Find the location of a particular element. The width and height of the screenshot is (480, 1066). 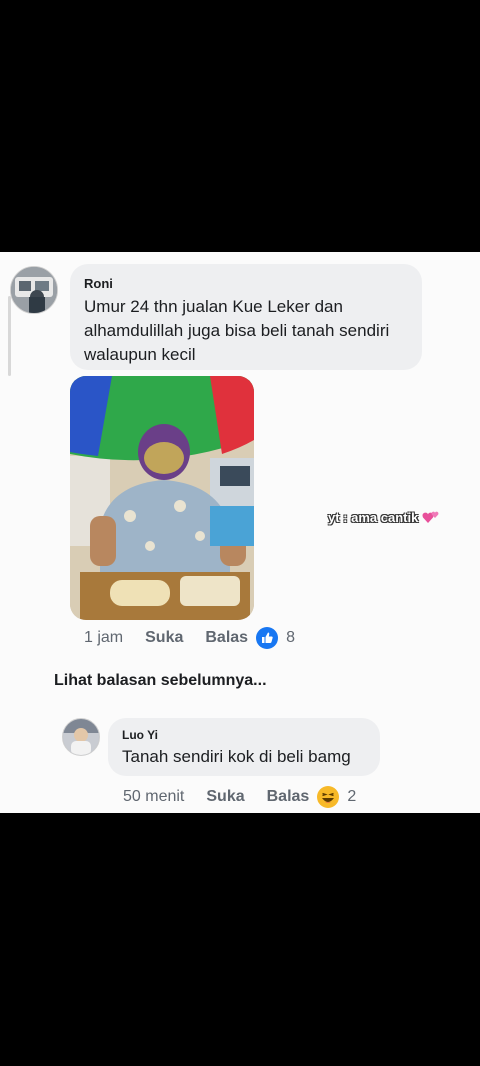

reply-time: 50 menit is located at coordinates (154, 796).